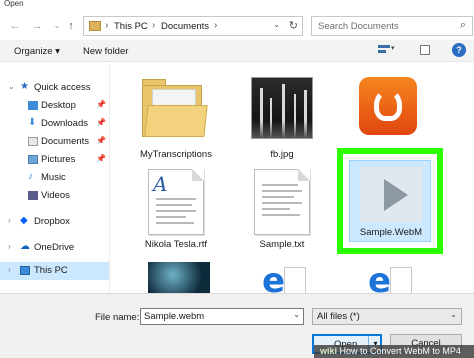 The image size is (474, 358). I want to click on help-icon: ?, so click(459, 50).